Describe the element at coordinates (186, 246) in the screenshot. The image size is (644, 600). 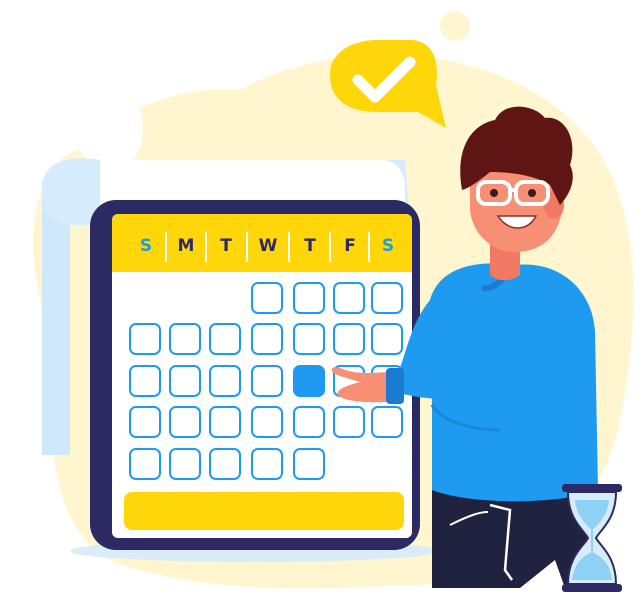
I see `weekday-label: M` at that location.